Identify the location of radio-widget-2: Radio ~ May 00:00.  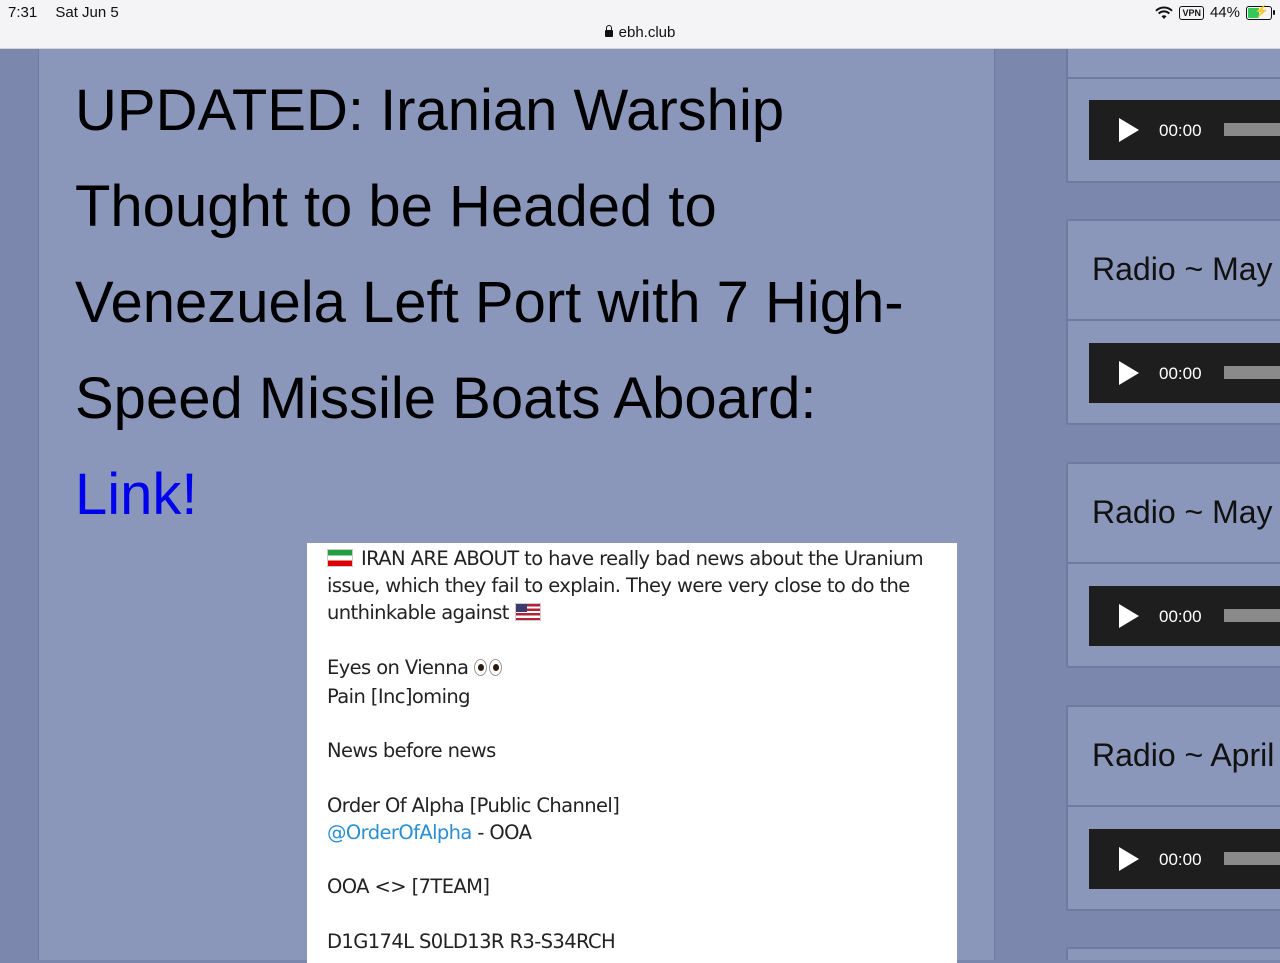
(1173, 565).